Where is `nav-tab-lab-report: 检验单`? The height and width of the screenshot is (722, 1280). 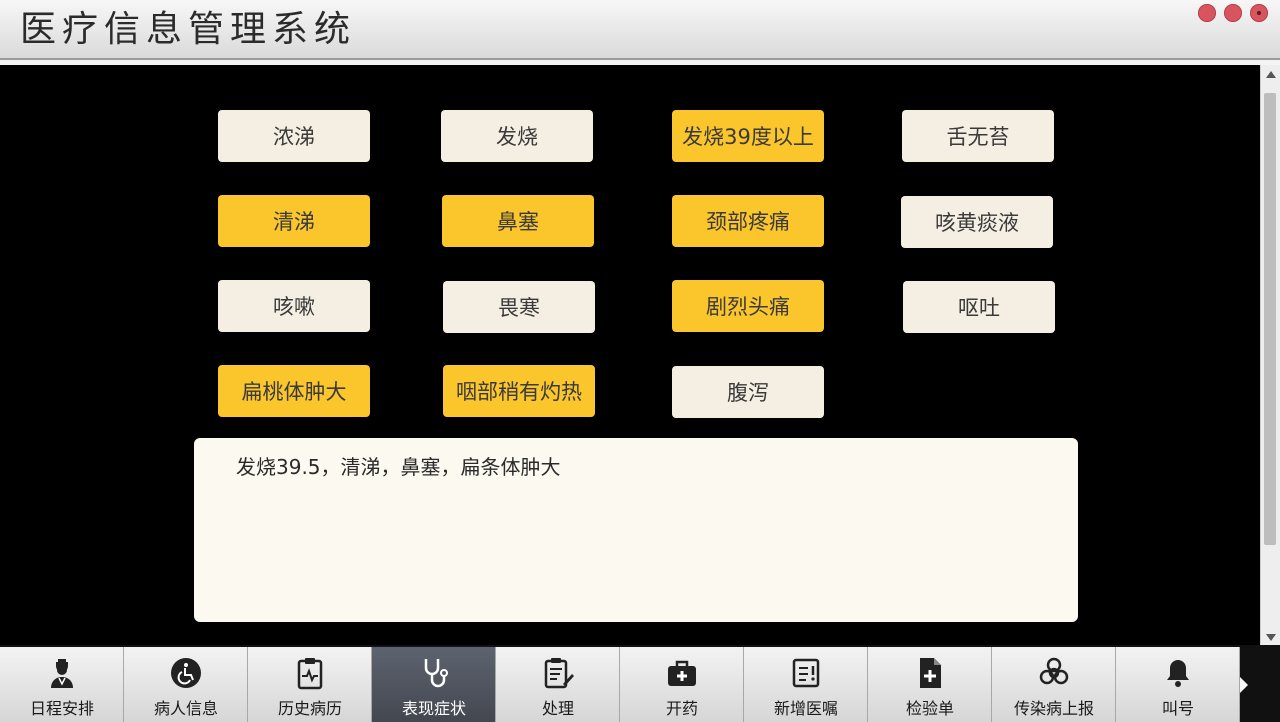 nav-tab-lab-report: 检验单 is located at coordinates (930, 684).